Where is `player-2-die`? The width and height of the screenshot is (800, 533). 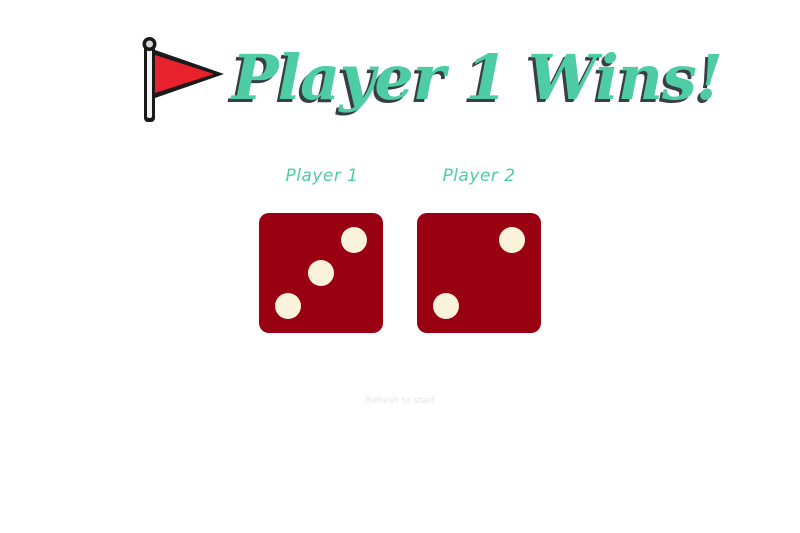
player-2-die is located at coordinates (479, 273).